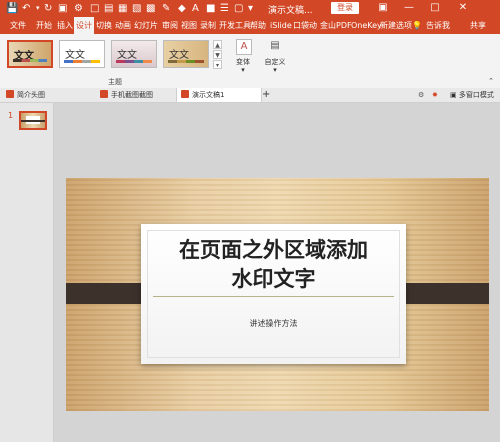  I want to click on divider-line, so click(273, 296).